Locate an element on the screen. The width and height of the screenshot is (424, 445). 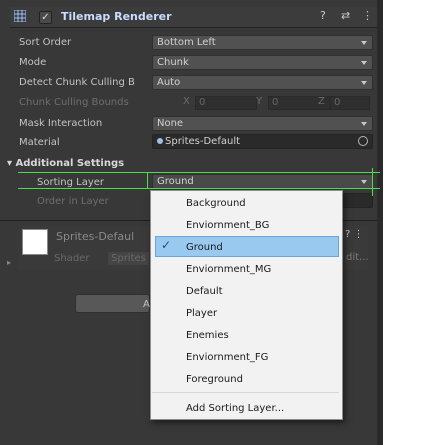
detect-culling-label: Detect Chunk Culling B is located at coordinates (77, 82).